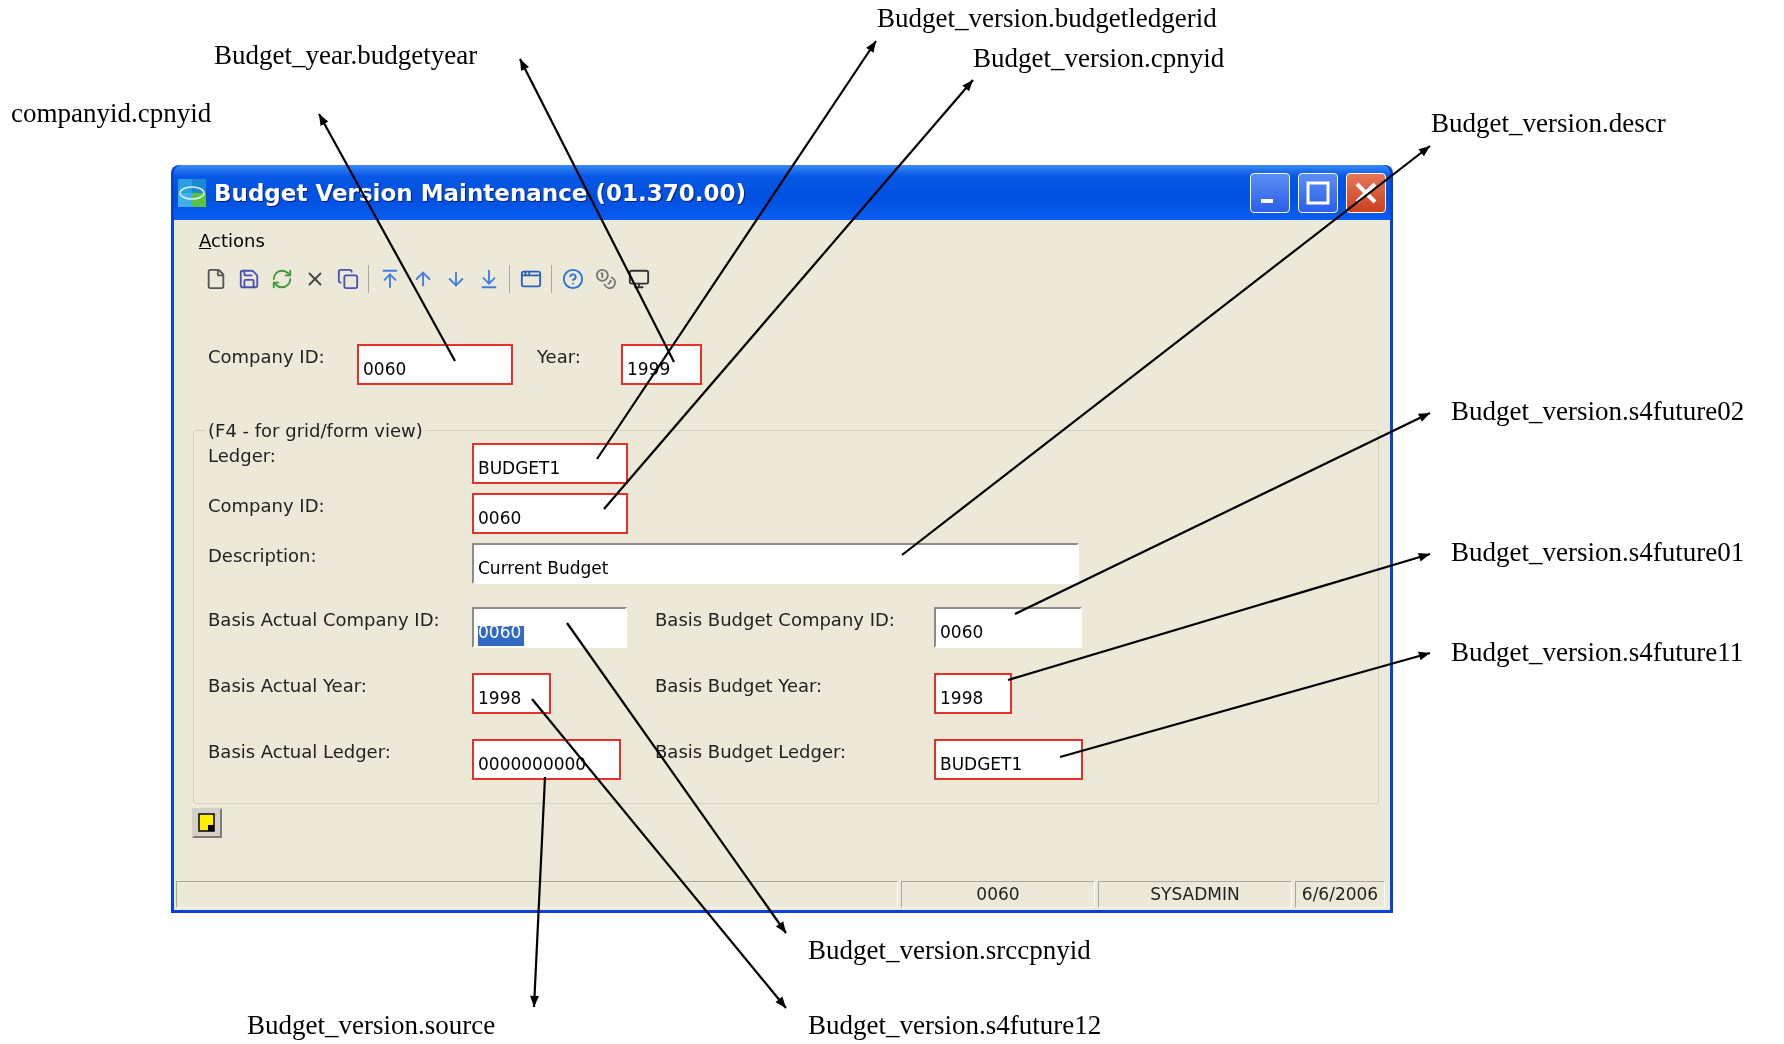  I want to click on annotation-label: Budget_version.s4future11, so click(1597, 652).